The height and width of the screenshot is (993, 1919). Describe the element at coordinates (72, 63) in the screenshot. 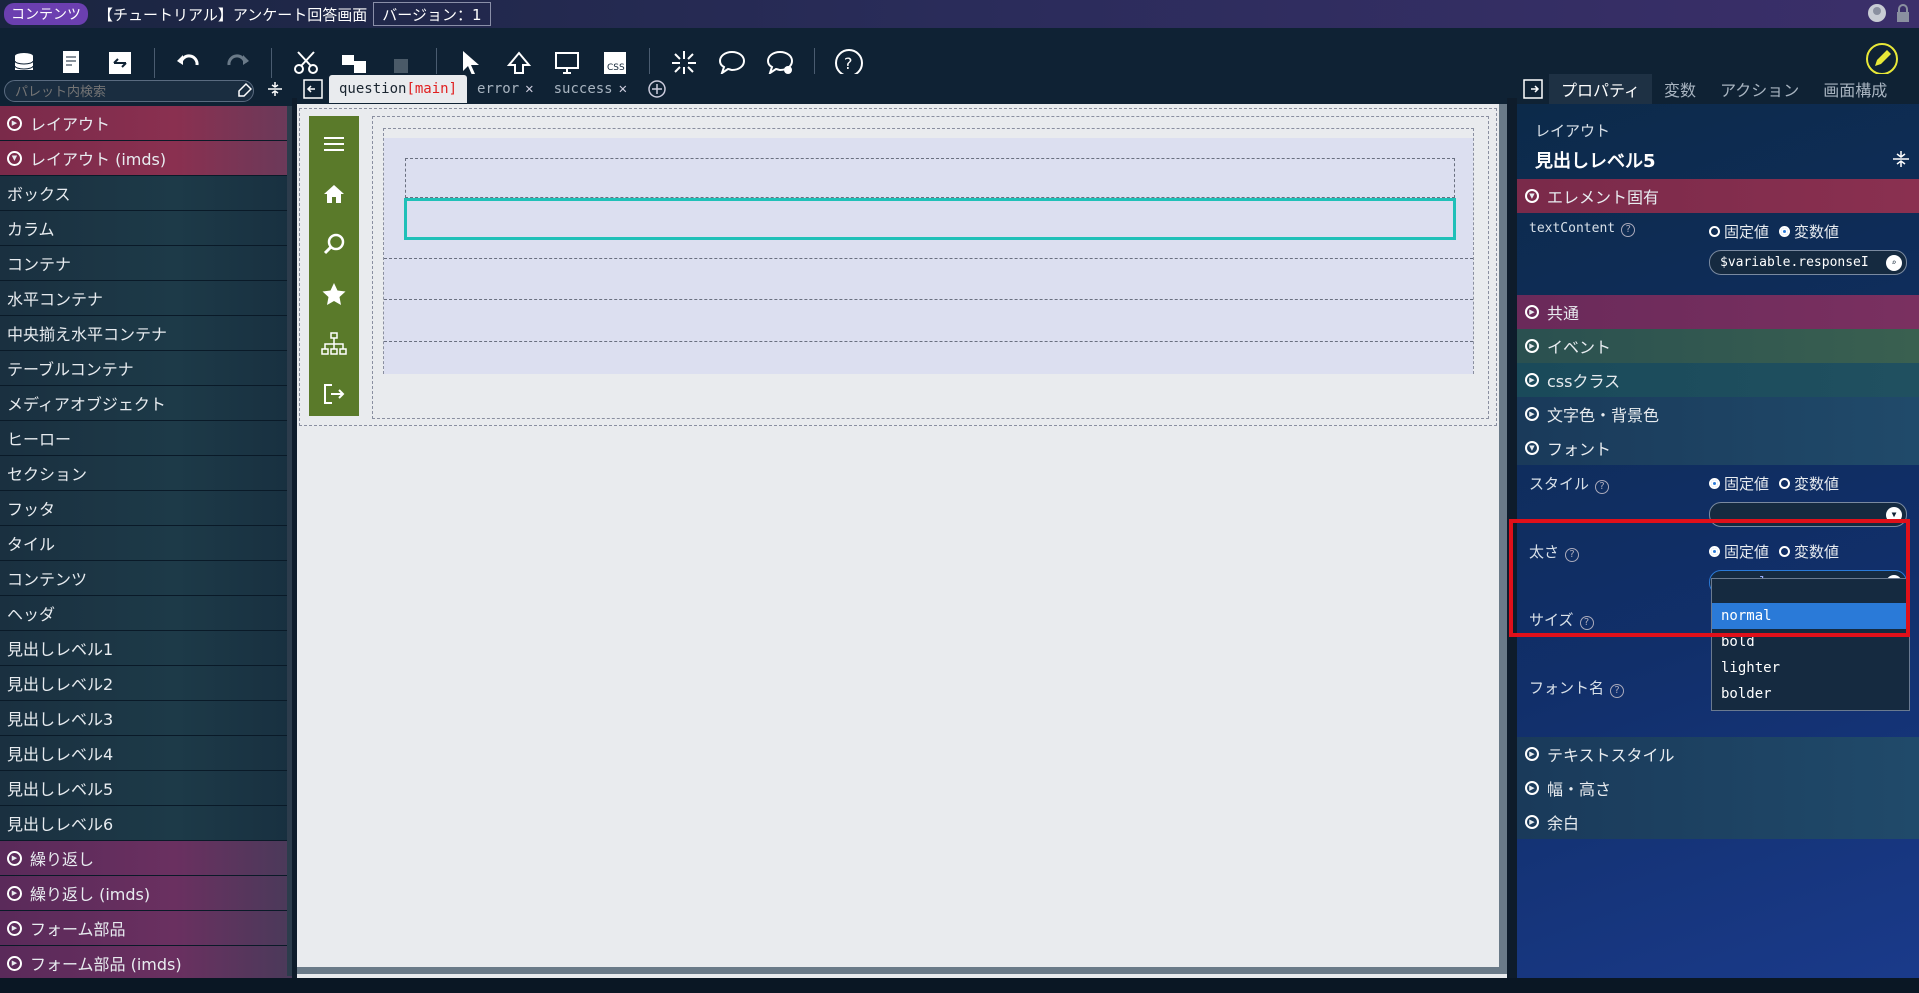

I see `document-icon` at that location.